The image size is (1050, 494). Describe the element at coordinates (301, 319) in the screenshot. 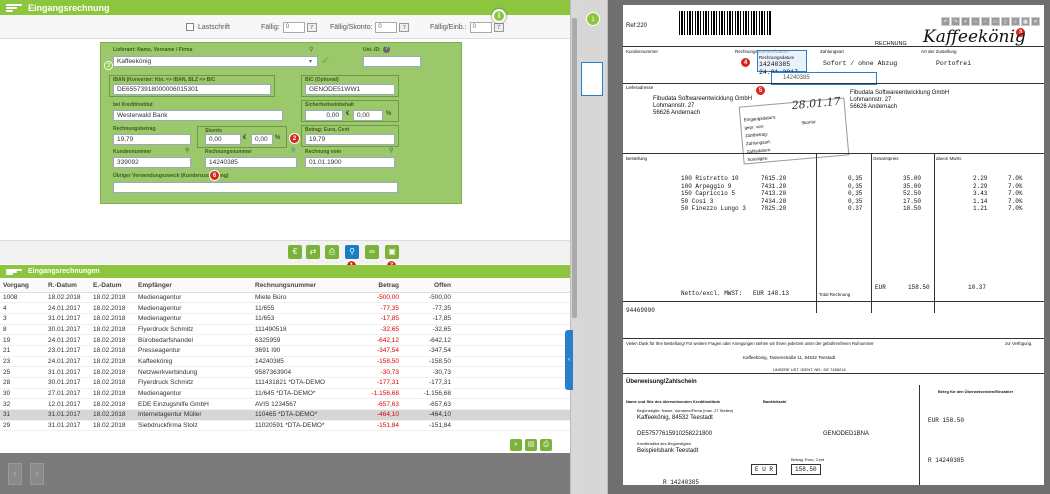

I see `table-cell: 11/653` at that location.